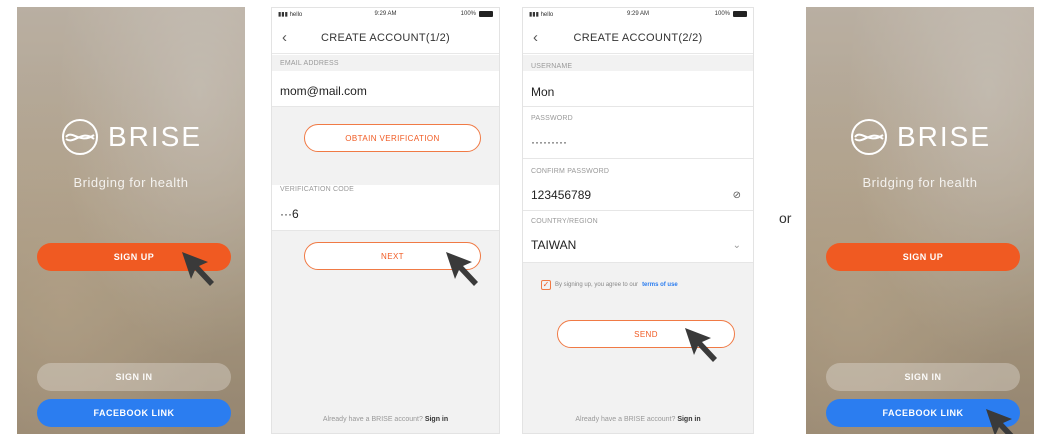  I want to click on obtain-verification-button: OBTAIN VERIFICATION, so click(392, 138).